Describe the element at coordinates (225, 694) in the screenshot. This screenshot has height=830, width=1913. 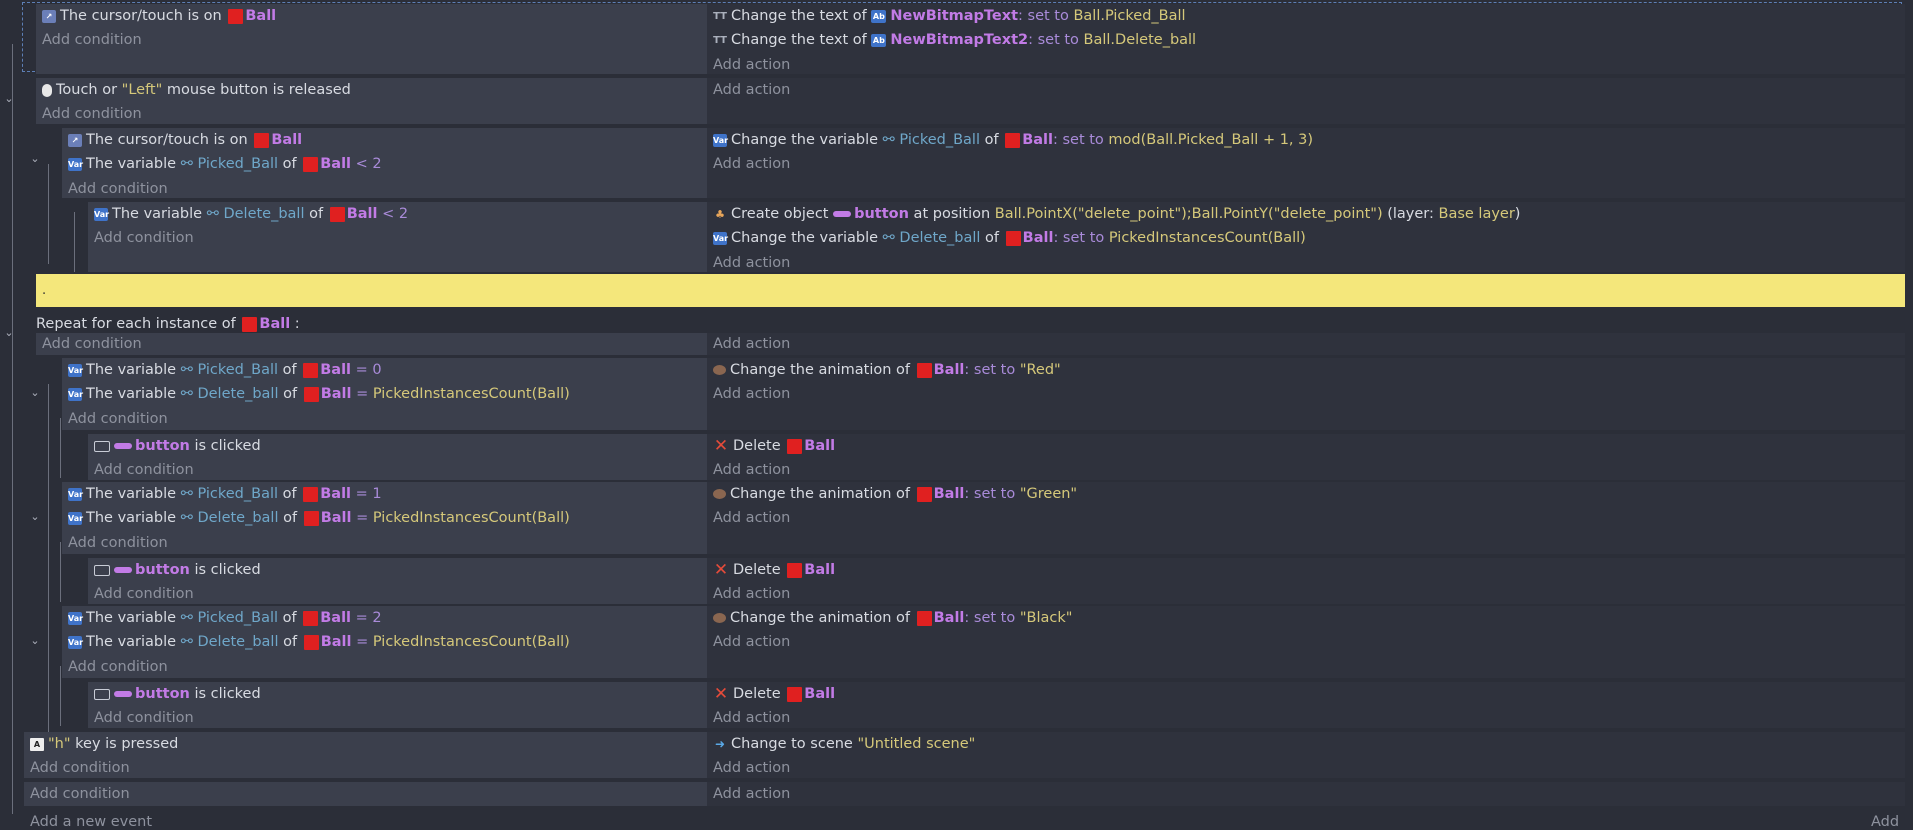
I see `condition-text: is clicked` at that location.